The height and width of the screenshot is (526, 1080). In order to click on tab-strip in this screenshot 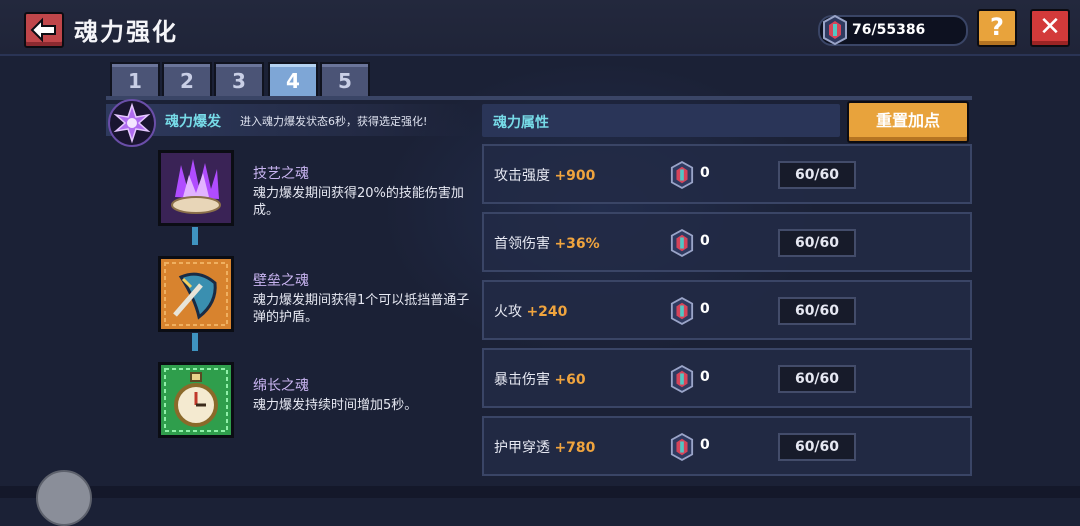, I will do `click(539, 98)`.